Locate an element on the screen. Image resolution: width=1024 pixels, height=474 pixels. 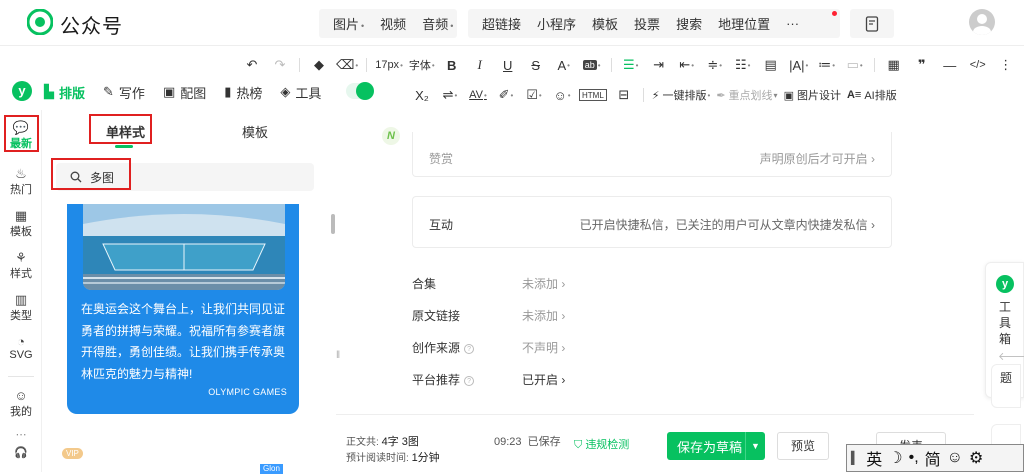
underline-icon: U is located at coordinates (508, 65).